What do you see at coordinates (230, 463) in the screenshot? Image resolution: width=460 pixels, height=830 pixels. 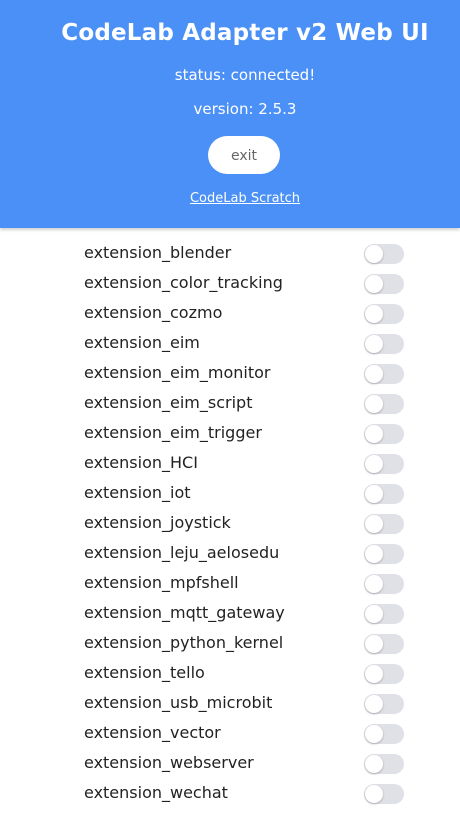 I see `list-item: extension_HCI` at bounding box center [230, 463].